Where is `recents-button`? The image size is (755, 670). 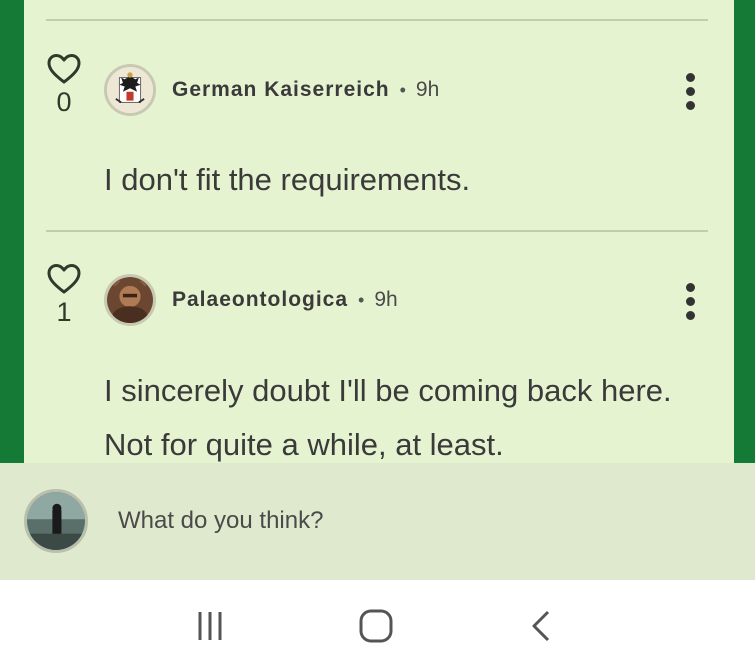
recents-button is located at coordinates (210, 626).